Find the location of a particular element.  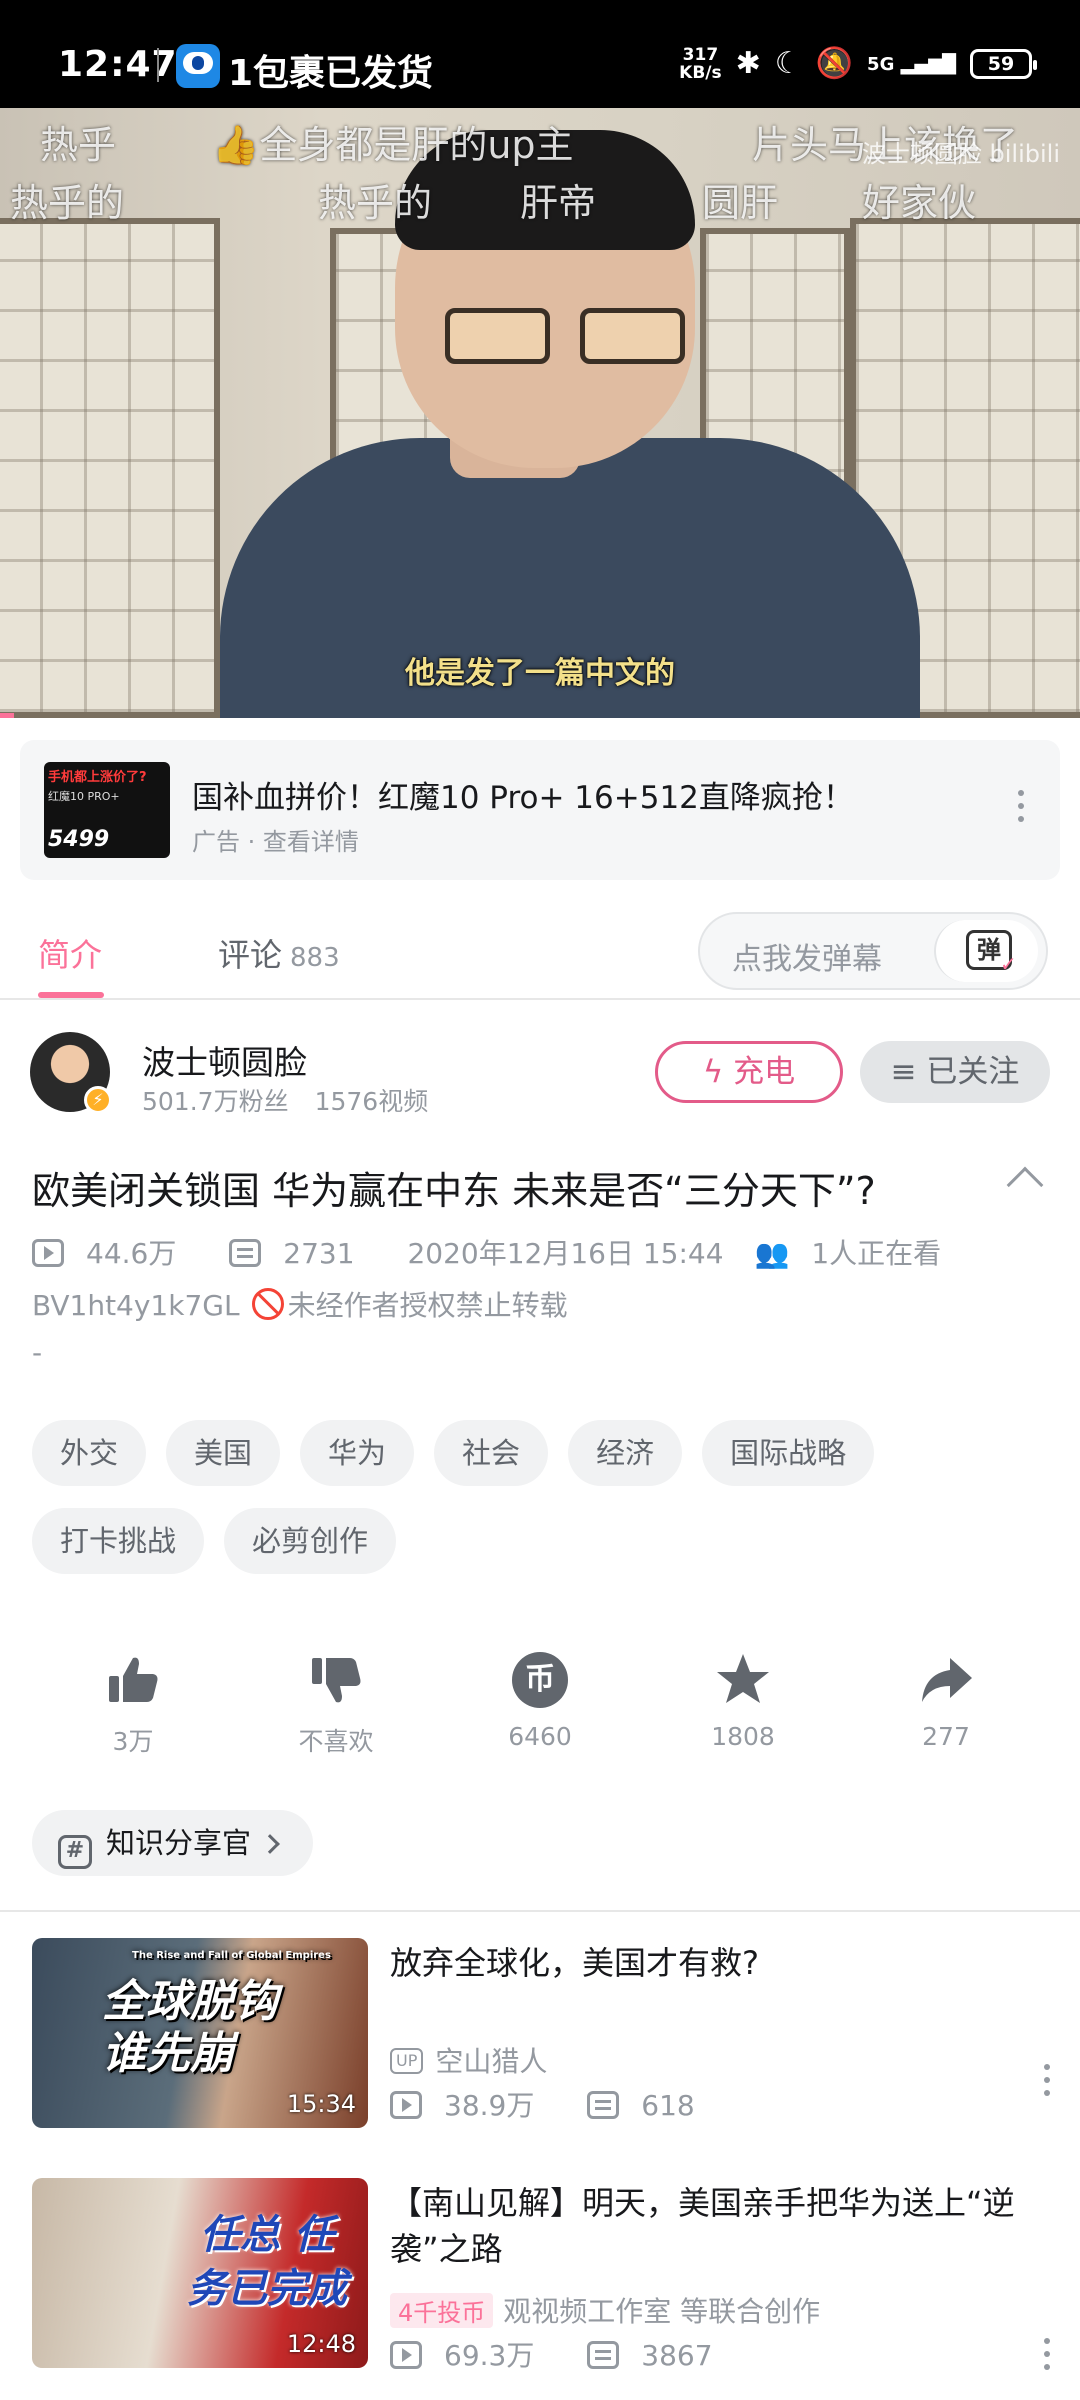

status-separator is located at coordinates (158, 65).